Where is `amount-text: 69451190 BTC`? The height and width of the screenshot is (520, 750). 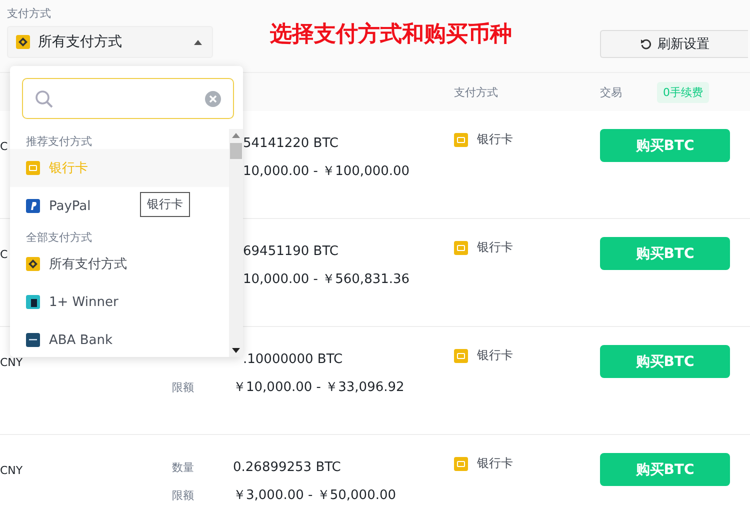 amount-text: 69451190 BTC is located at coordinates (290, 251).